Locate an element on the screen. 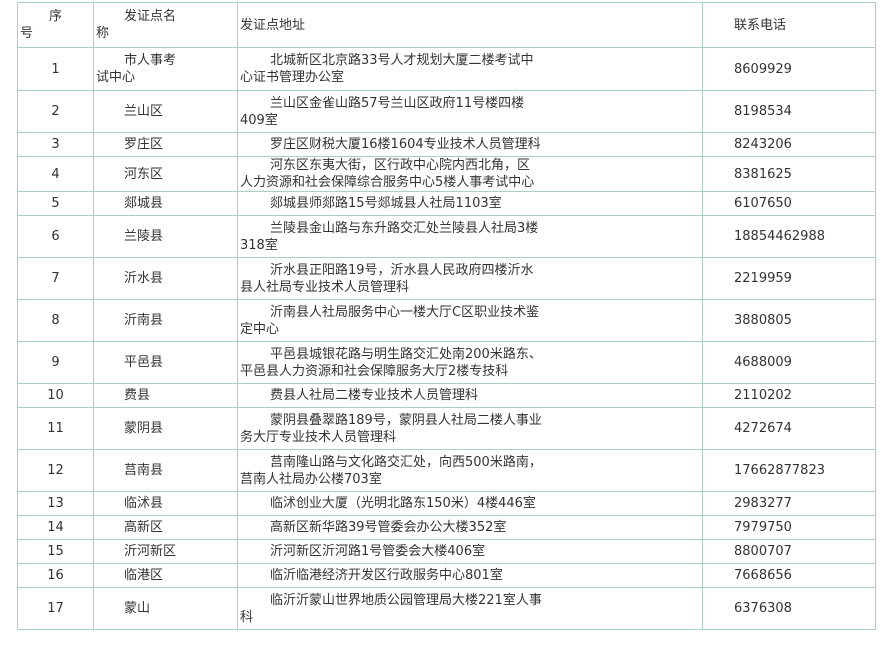 Image resolution: width=886 pixels, height=666 pixels. row-number: 17 is located at coordinates (55, 608).